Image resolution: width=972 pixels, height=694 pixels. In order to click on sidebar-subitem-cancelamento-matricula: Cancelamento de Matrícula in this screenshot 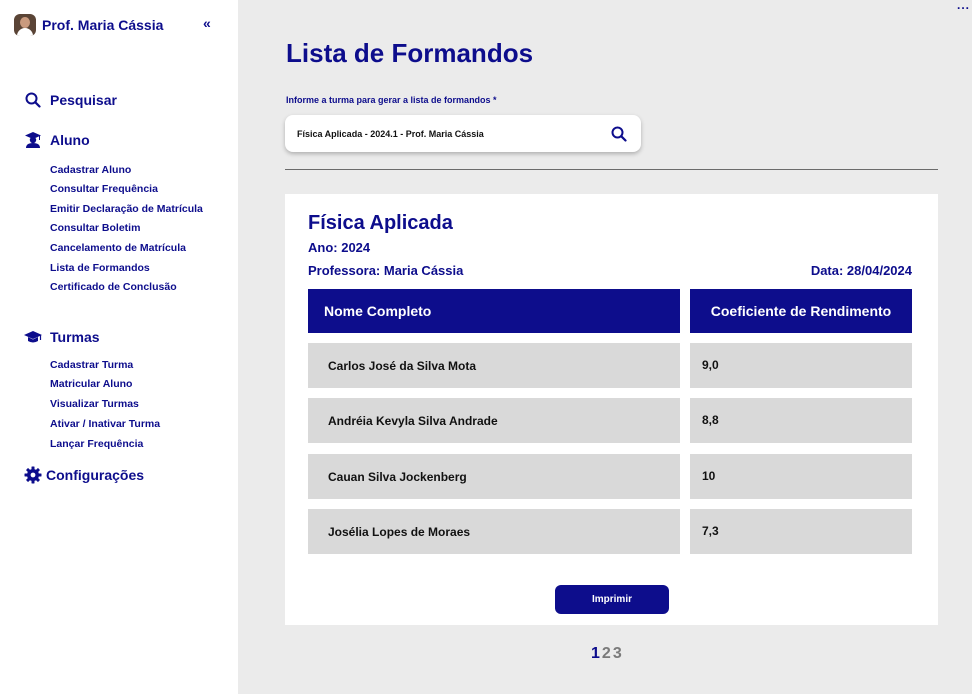, I will do `click(118, 248)`.